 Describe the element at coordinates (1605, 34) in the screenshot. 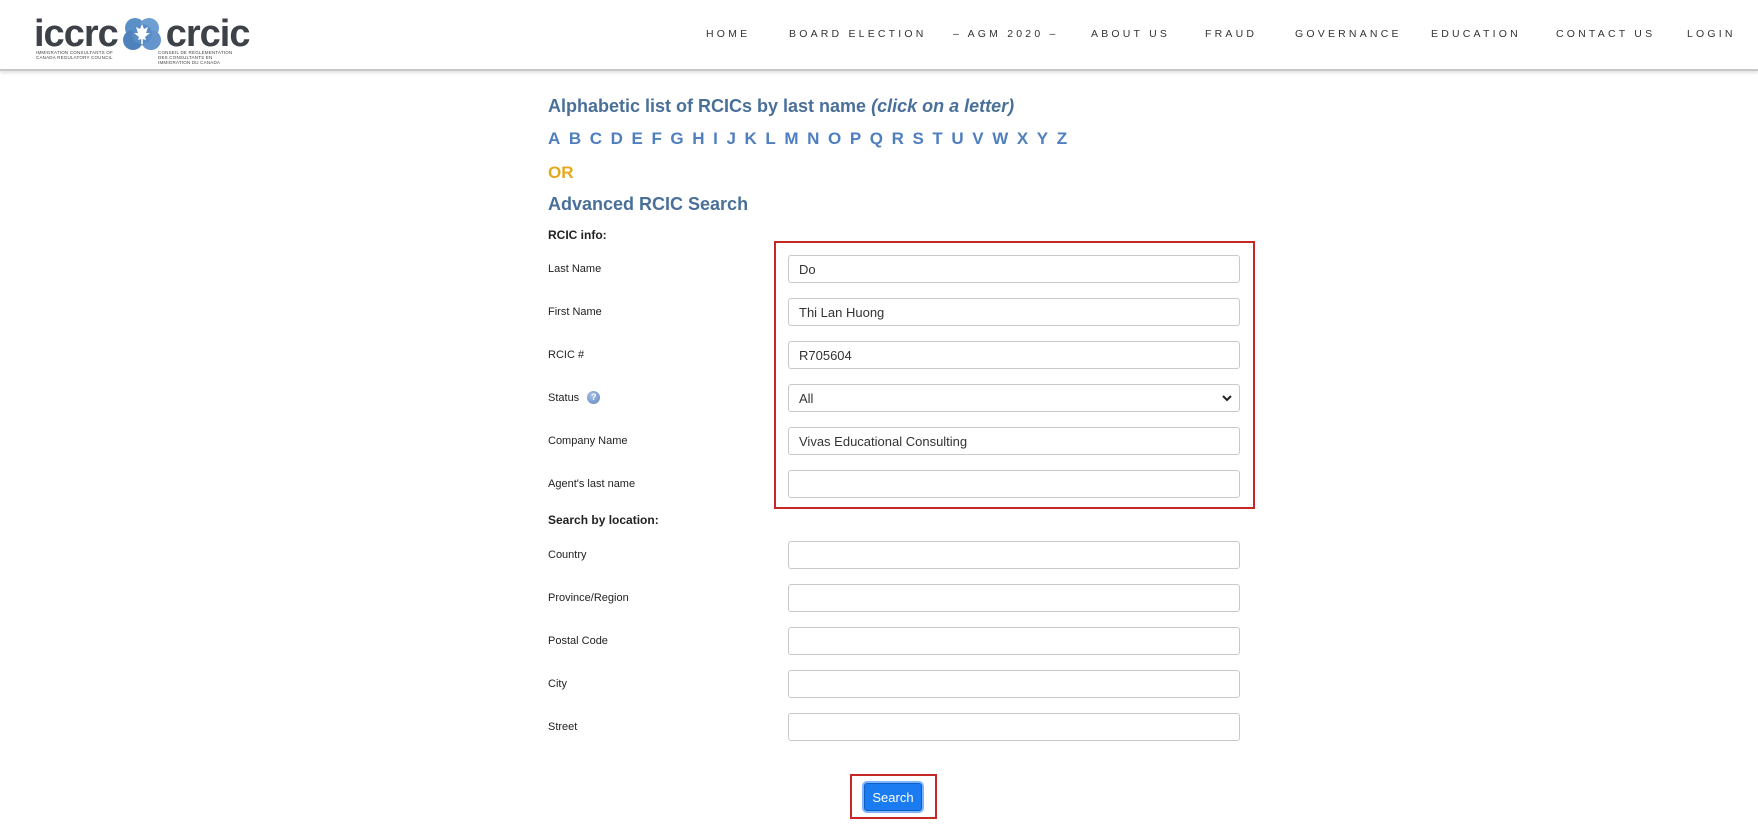

I see `nav-contact-us: CONTACT US` at that location.